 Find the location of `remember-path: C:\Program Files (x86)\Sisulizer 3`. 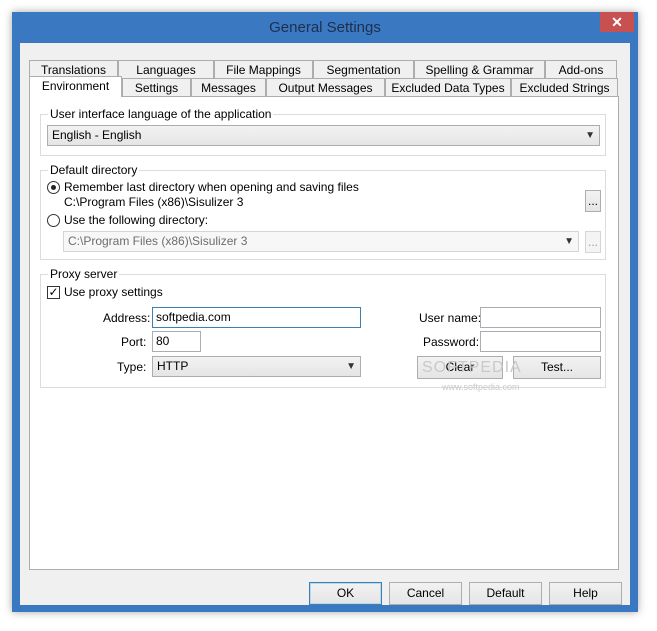

remember-path: C:\Program Files (x86)\Sisulizer 3 is located at coordinates (154, 202).